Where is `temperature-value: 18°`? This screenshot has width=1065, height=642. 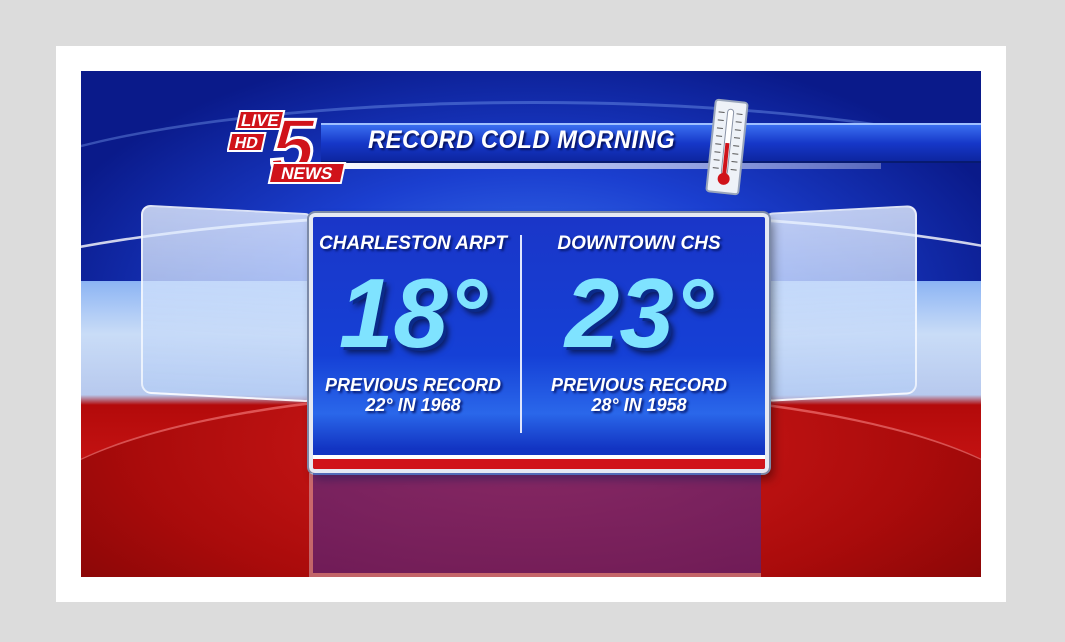 temperature-value: 18° is located at coordinates (413, 313).